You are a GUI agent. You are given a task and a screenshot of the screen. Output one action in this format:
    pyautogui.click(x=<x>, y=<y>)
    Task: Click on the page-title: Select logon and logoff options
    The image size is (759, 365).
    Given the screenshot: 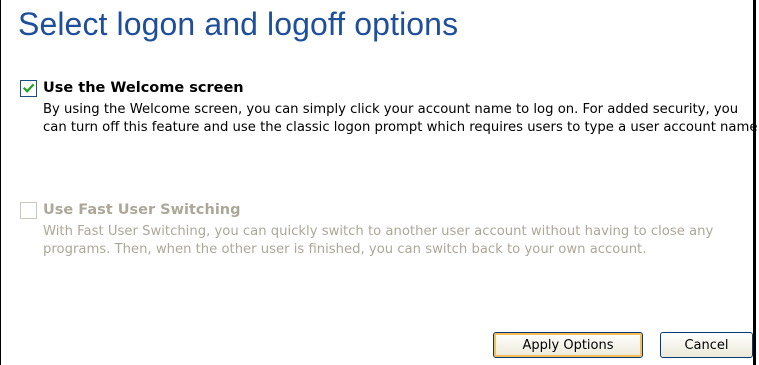 What is the action you would take?
    pyautogui.click(x=238, y=24)
    